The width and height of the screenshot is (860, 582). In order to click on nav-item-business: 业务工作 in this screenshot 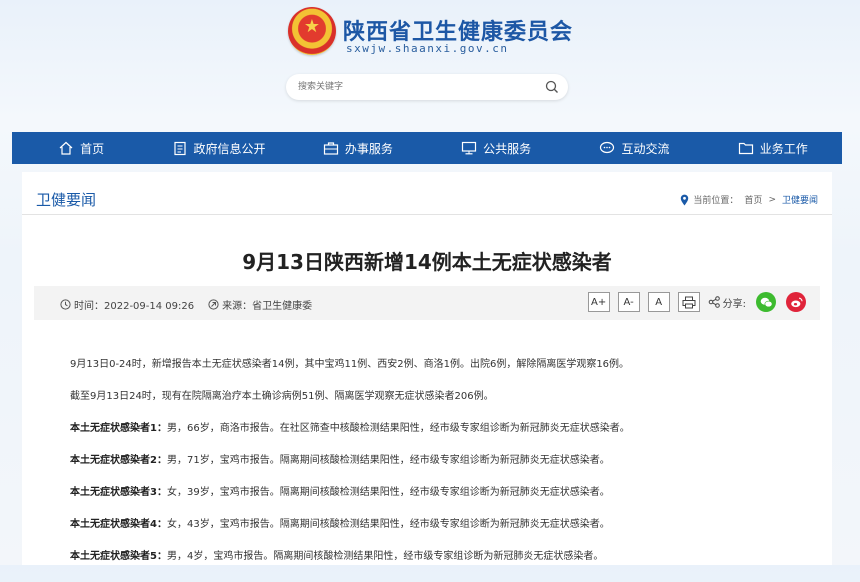, I will do `click(773, 148)`.